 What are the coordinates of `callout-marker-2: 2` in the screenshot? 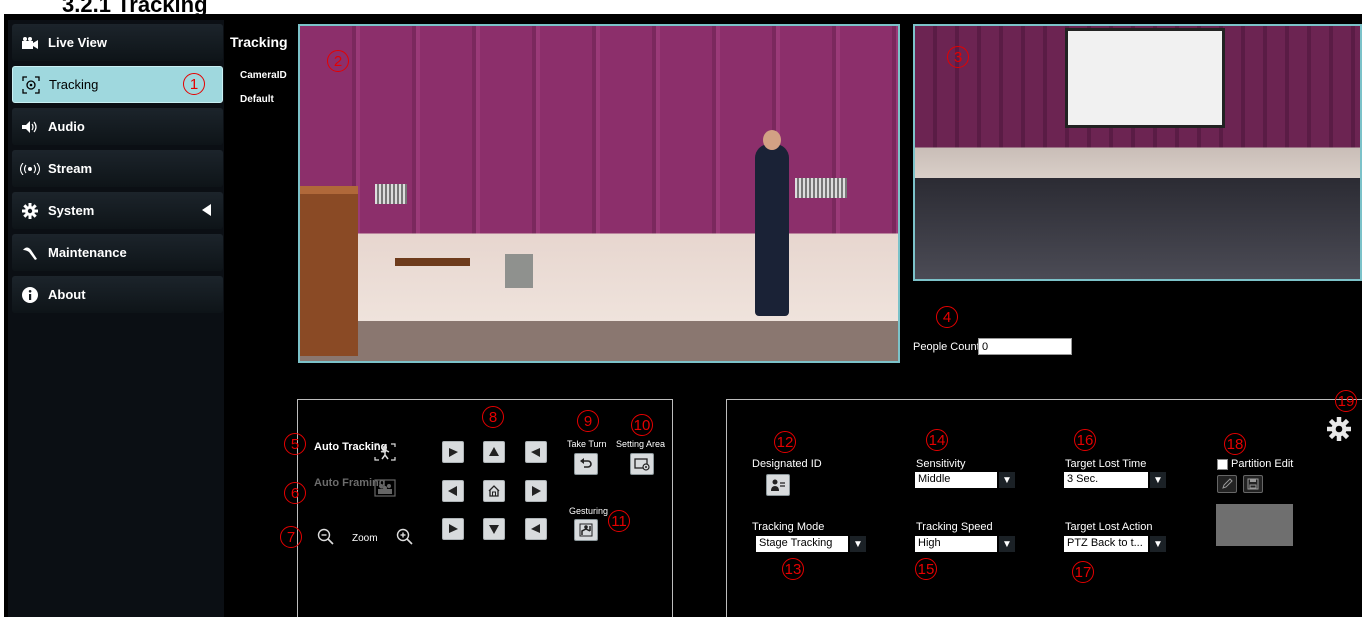 It's located at (338, 61).